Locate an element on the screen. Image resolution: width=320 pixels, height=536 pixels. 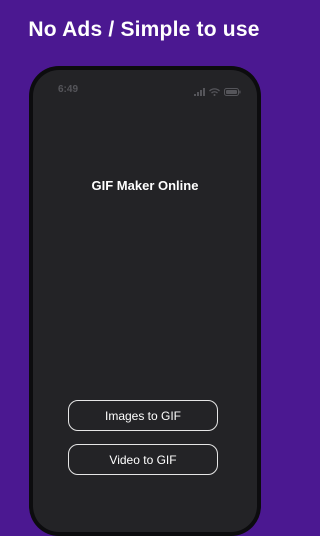
promo-banner-title: No Ads / Simple to use is located at coordinates (144, 29).